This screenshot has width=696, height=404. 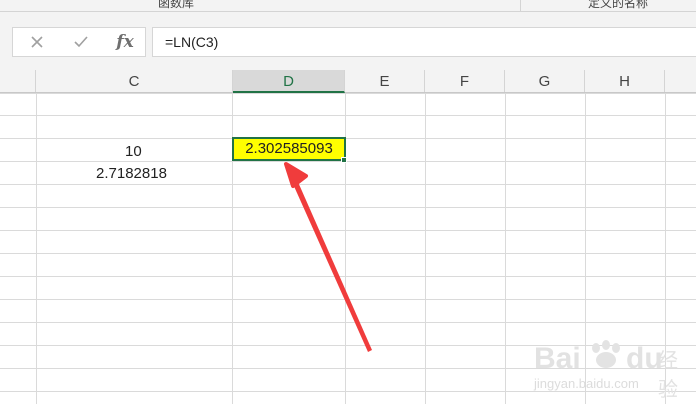 What do you see at coordinates (134, 81) in the screenshot?
I see `column-header-c: C` at bounding box center [134, 81].